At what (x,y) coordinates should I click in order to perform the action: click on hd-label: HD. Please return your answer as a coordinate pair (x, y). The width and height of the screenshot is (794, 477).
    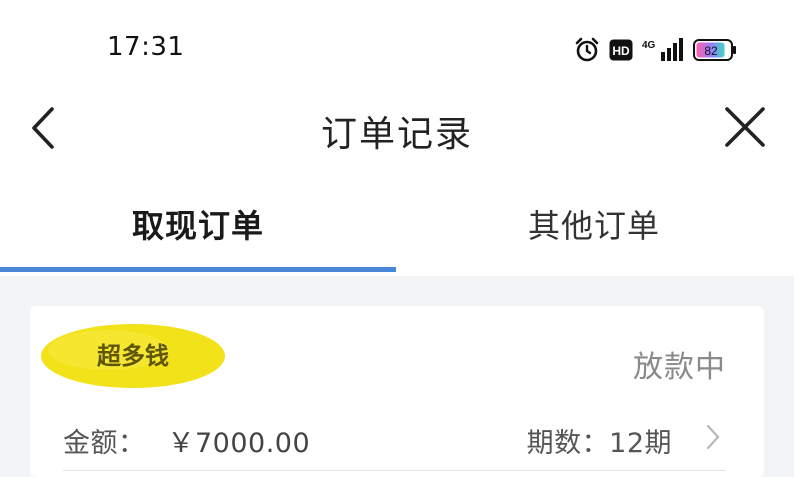
    Looking at the image, I should click on (621, 51).